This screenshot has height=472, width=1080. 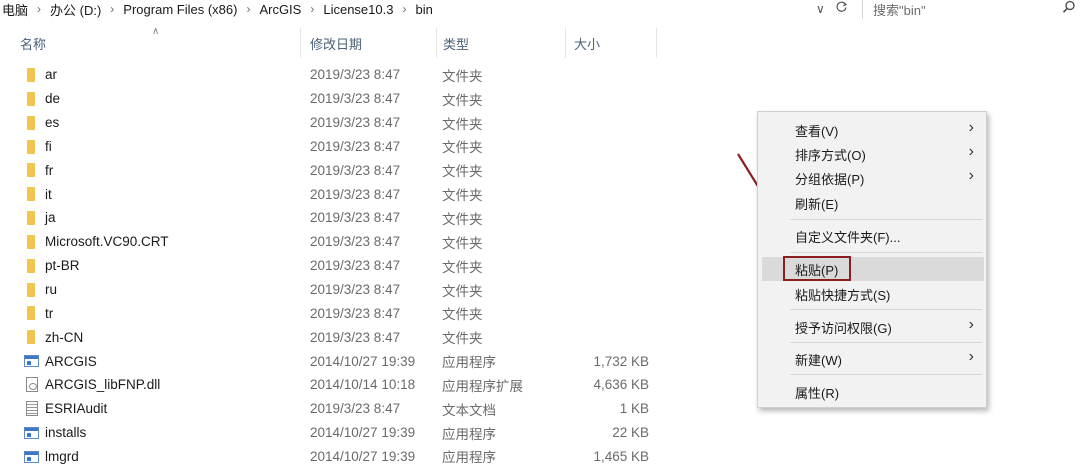 I want to click on file-name: ru, so click(x=51, y=290).